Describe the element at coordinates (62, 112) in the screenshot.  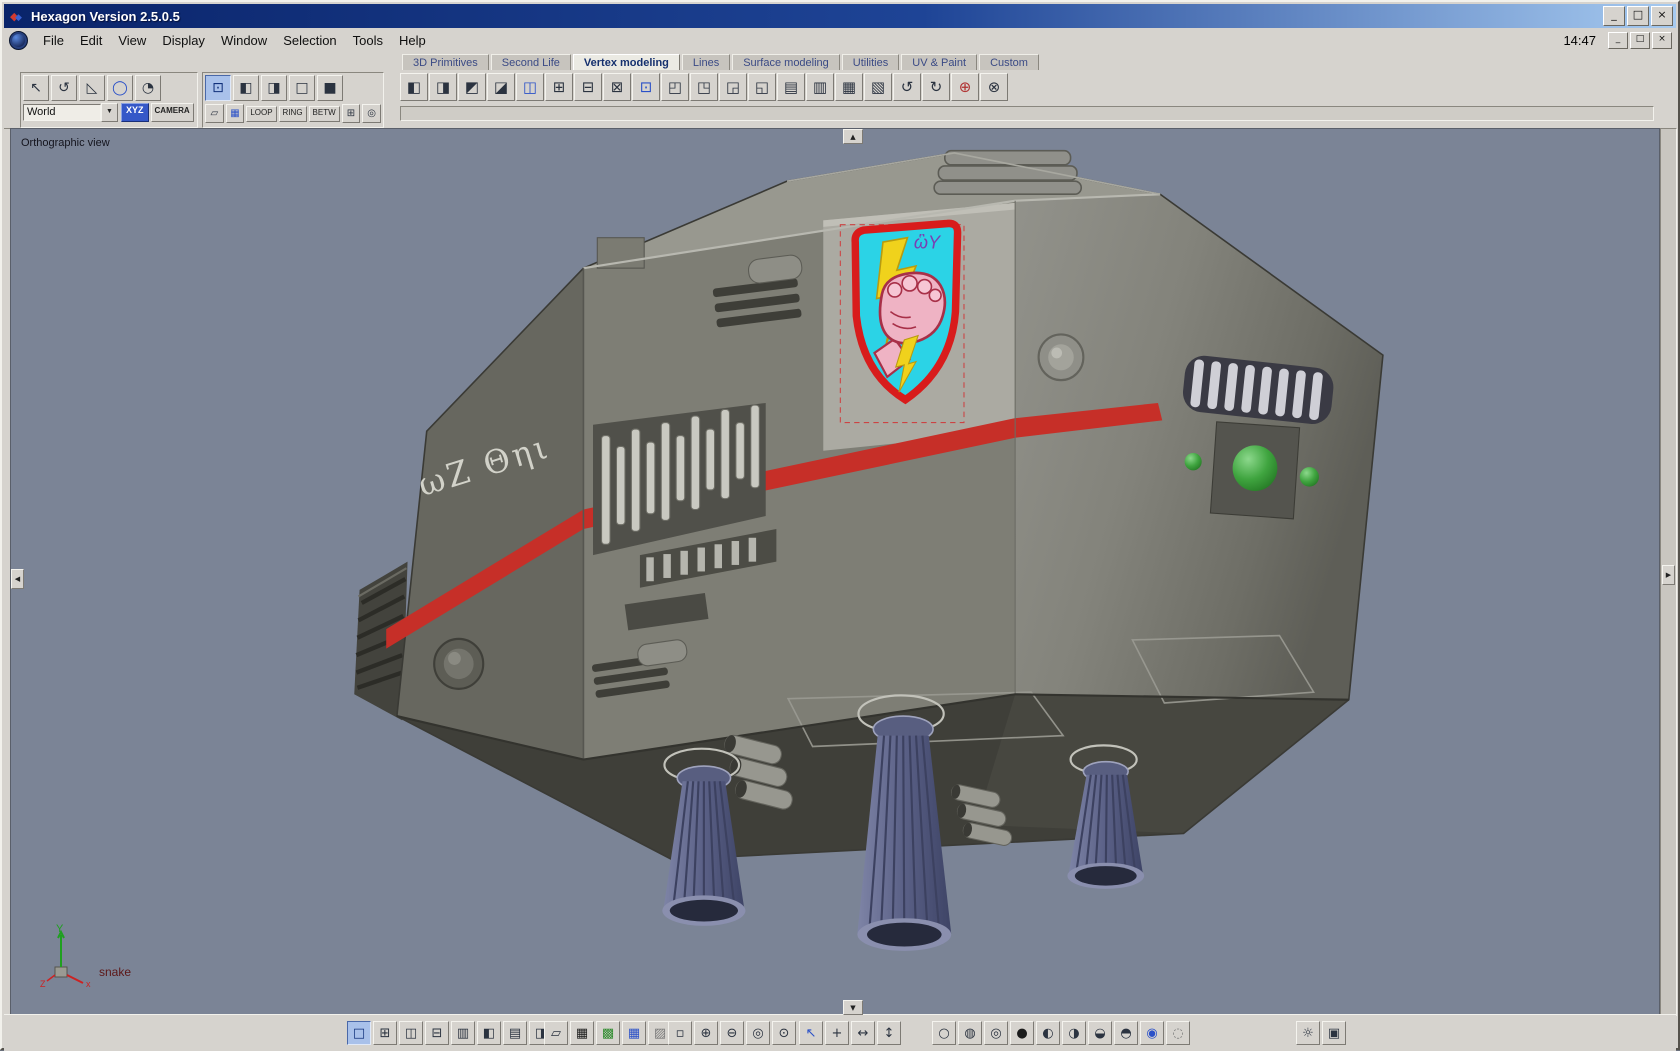
I see `world-dropdown: World` at that location.